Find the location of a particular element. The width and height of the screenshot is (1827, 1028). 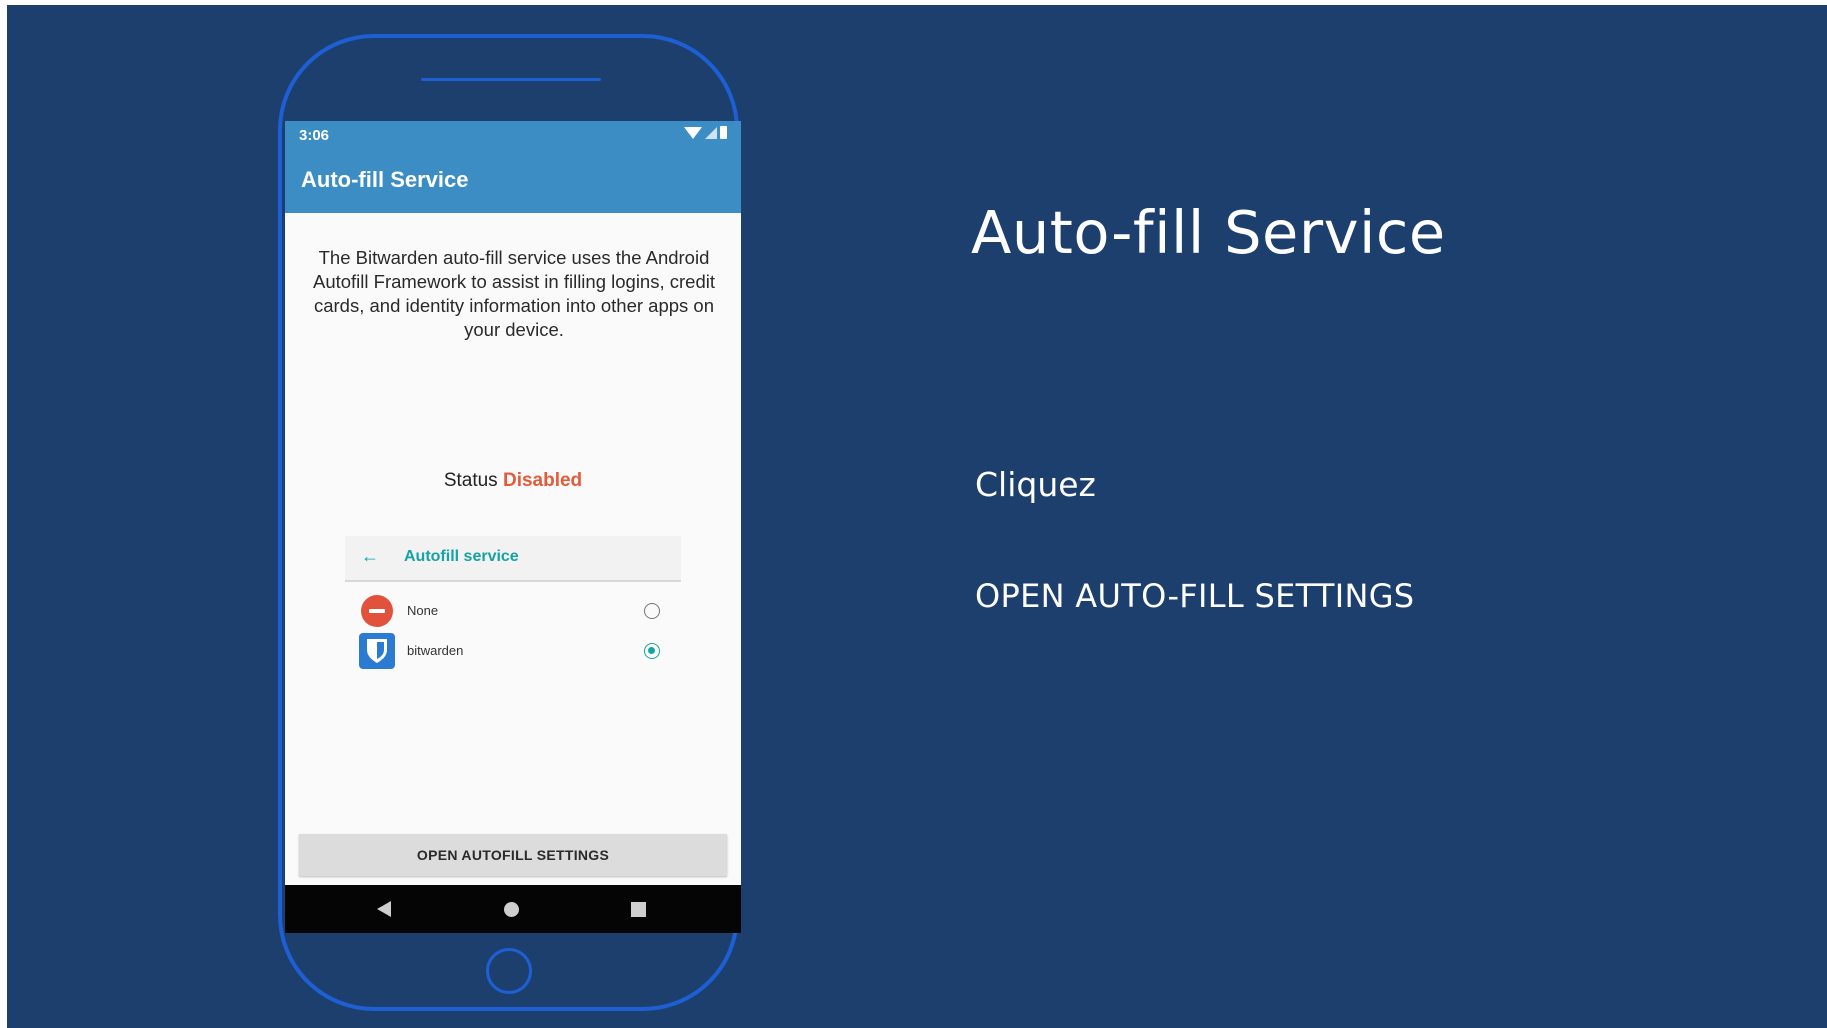

battery-icon is located at coordinates (723, 132).